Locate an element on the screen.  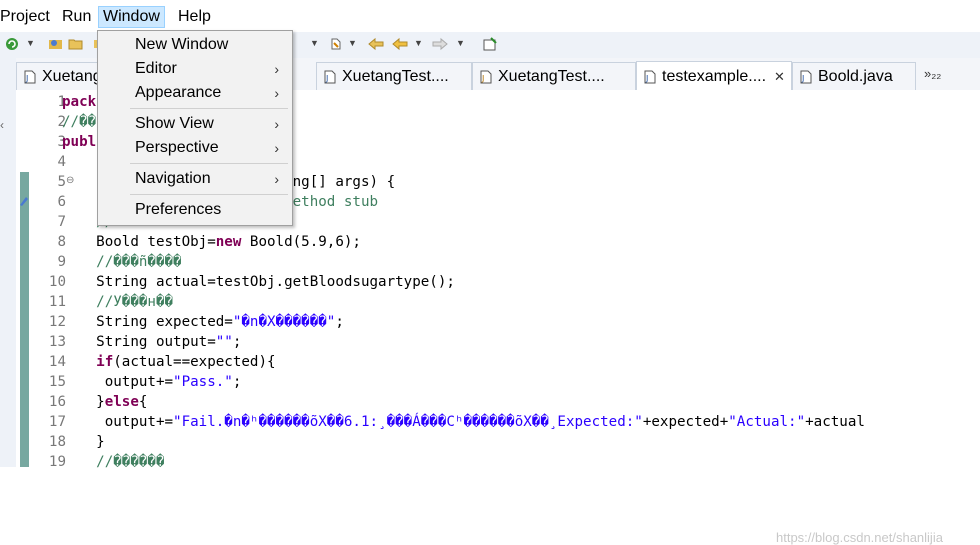
annotation-icon is located at coordinates (336, 44).